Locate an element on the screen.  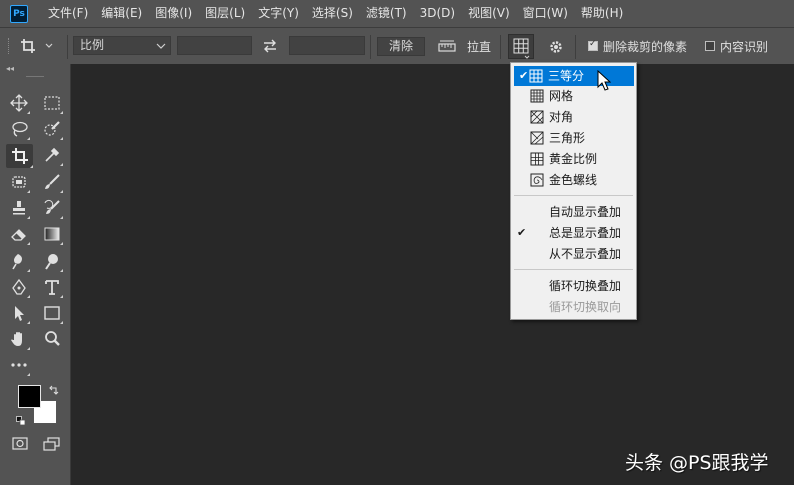
checkmark-icon: ✔ is located at coordinates (522, 232).